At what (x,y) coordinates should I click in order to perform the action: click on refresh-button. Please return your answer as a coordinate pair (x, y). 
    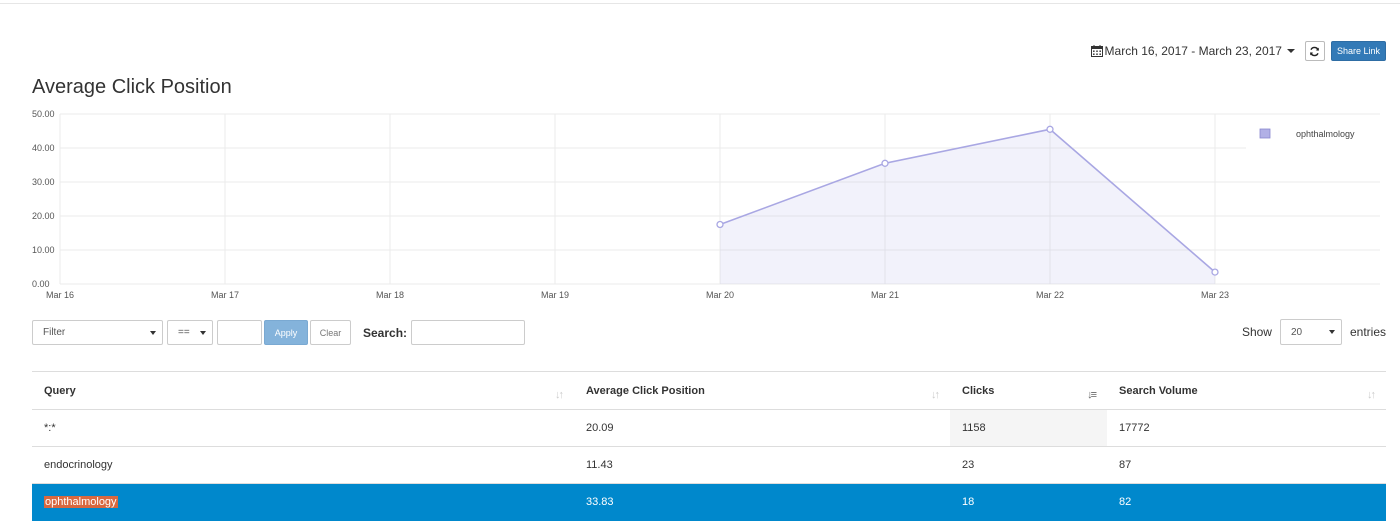
    Looking at the image, I should click on (1314, 51).